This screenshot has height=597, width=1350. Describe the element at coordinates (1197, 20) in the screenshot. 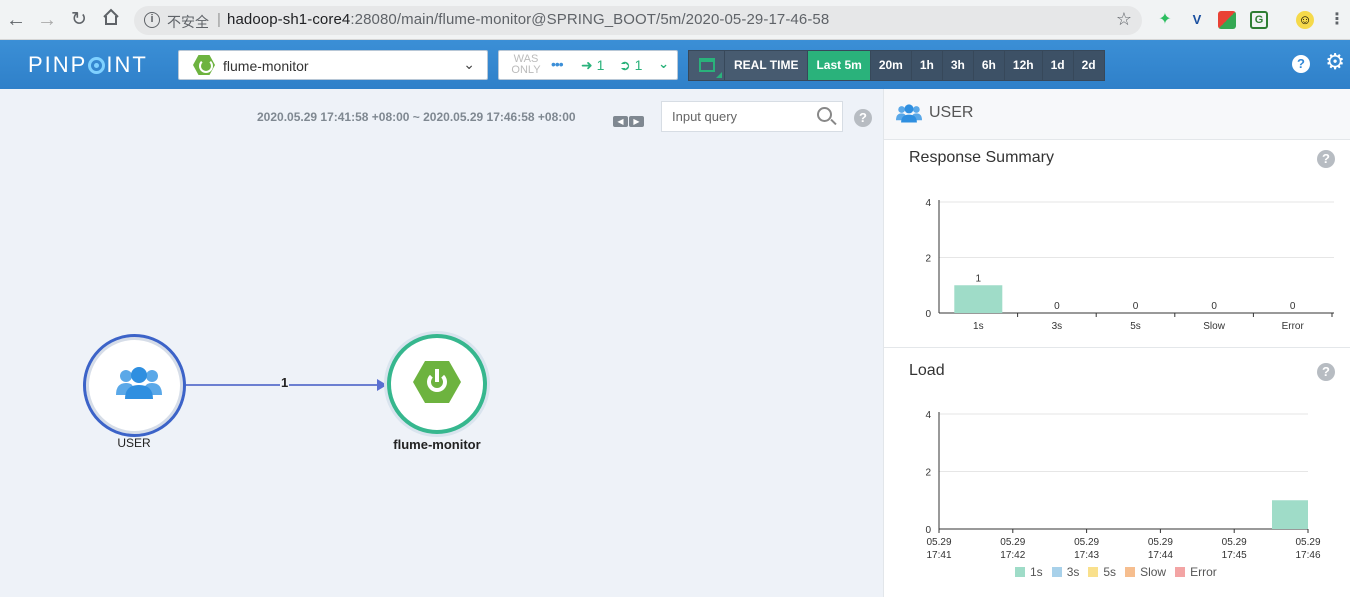

I see `vue-devtools-icon: V` at that location.